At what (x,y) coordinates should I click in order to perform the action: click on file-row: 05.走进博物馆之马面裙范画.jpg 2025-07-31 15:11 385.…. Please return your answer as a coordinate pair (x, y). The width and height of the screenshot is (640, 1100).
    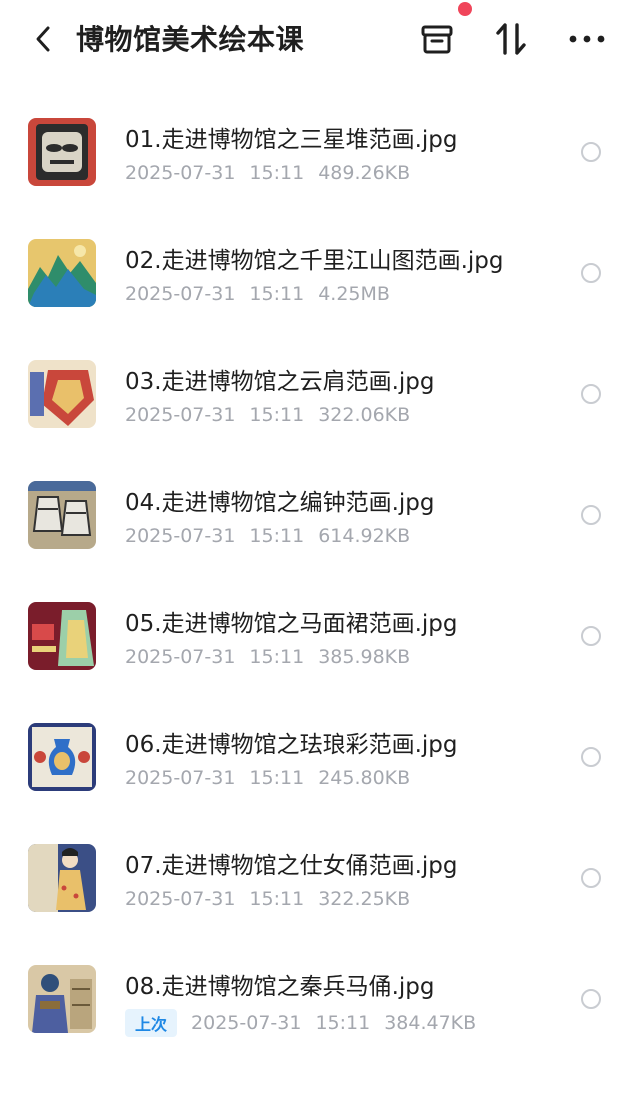
    Looking at the image, I should click on (320, 634).